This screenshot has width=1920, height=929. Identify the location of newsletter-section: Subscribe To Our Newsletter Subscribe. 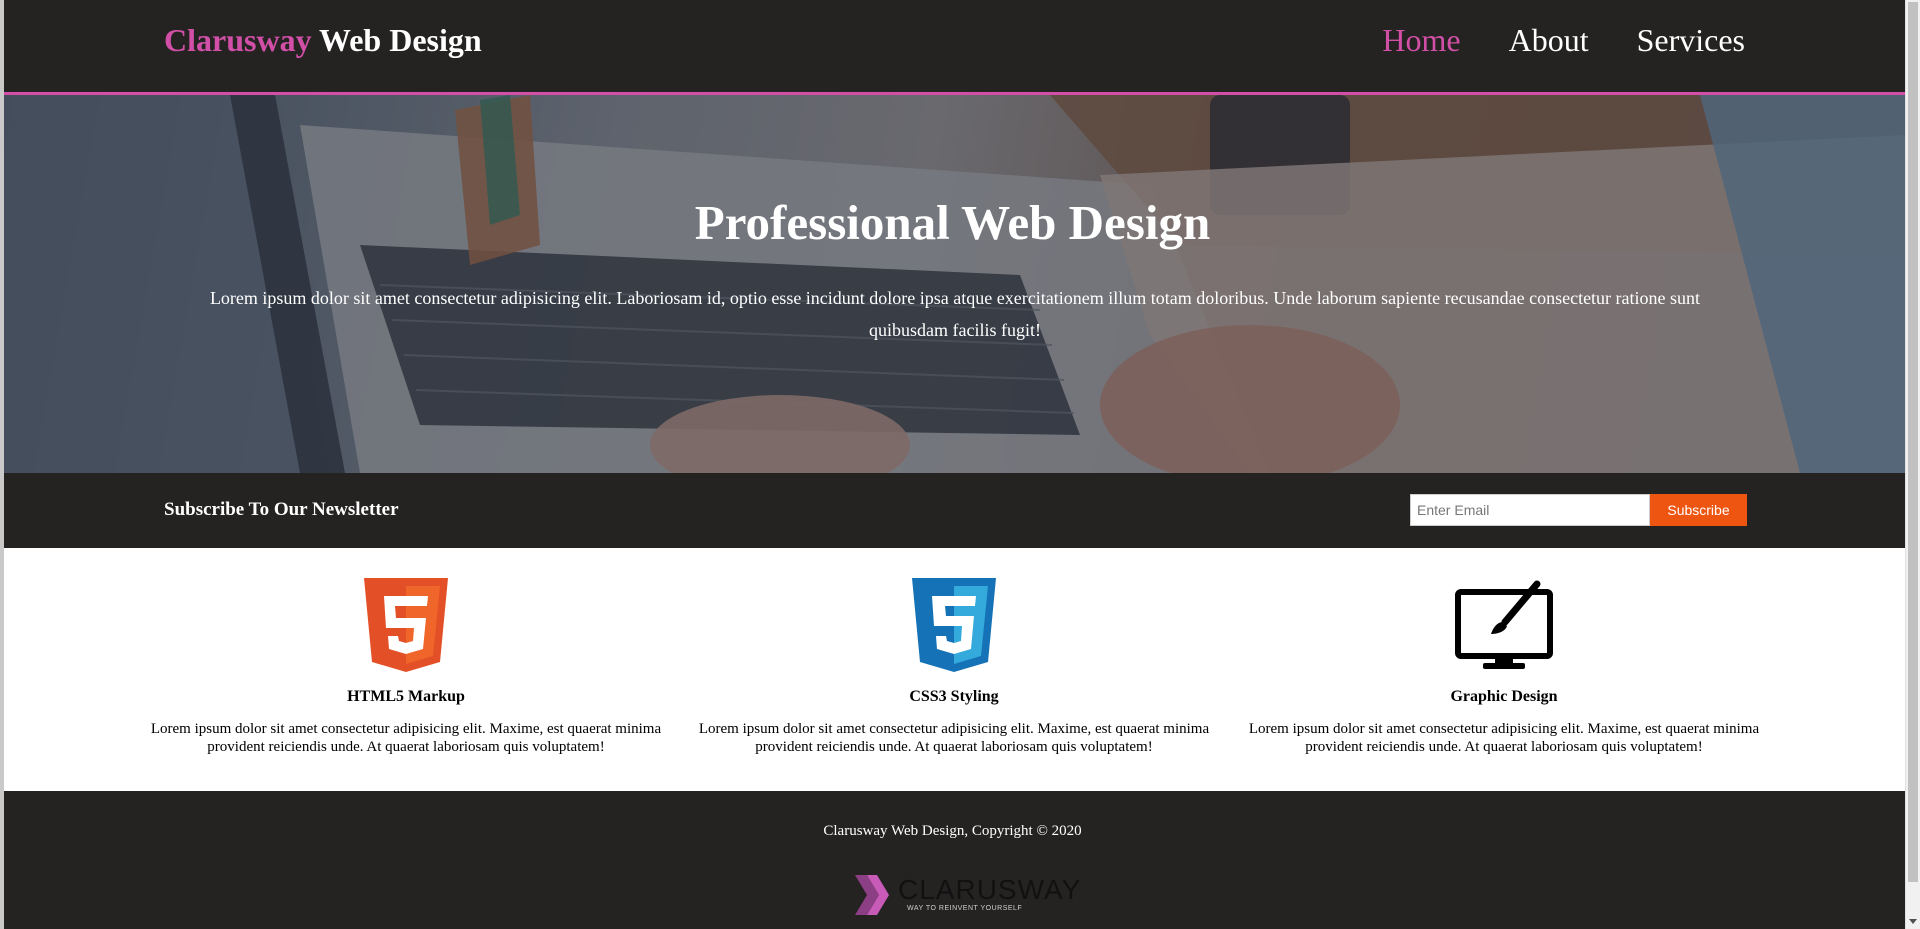
(952, 510).